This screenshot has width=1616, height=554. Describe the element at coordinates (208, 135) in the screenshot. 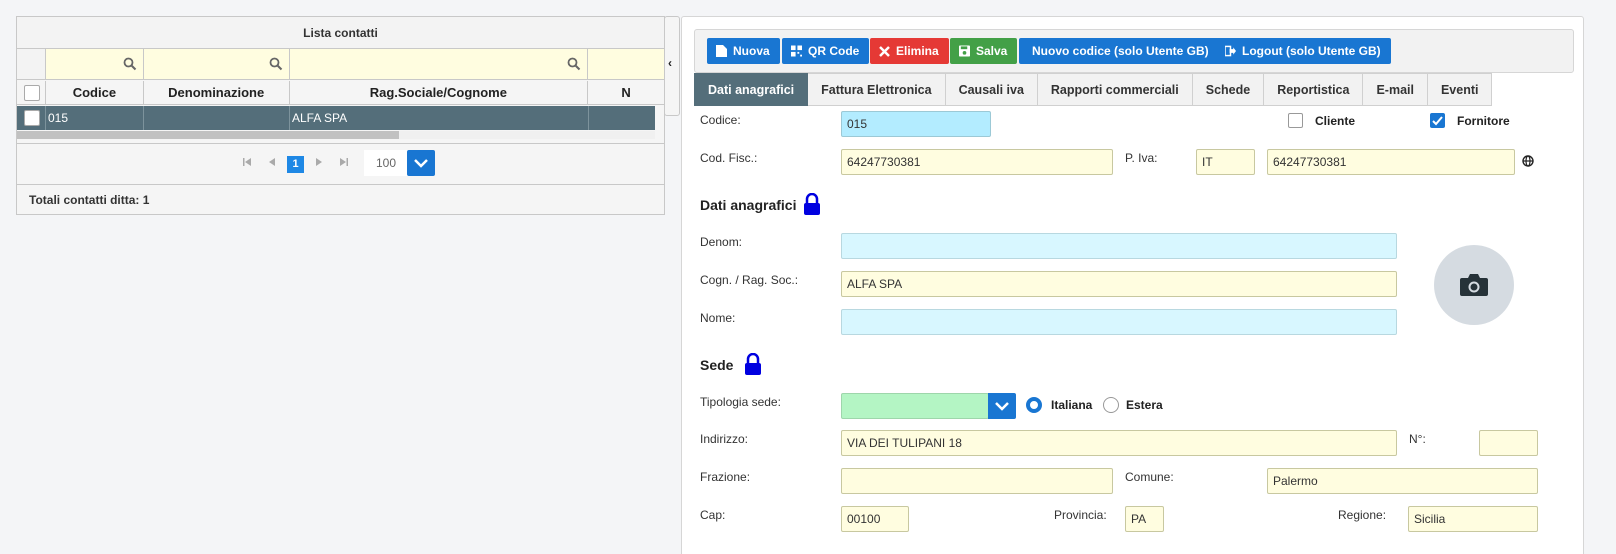

I see `scrollbar-thumb` at that location.